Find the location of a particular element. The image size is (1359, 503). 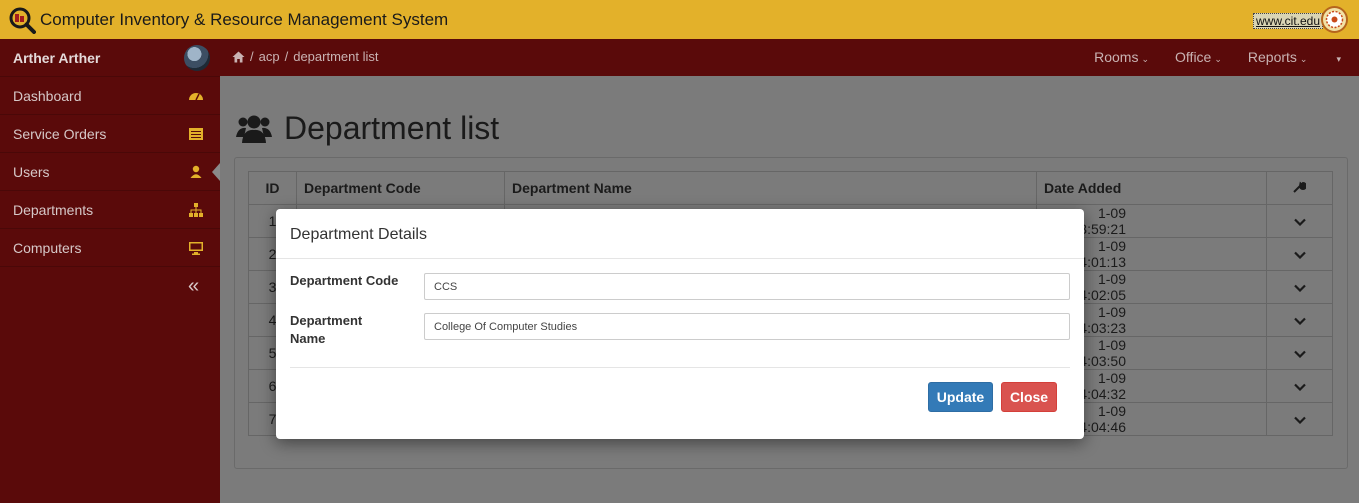

user-box: Arther Arther is located at coordinates (110, 58).